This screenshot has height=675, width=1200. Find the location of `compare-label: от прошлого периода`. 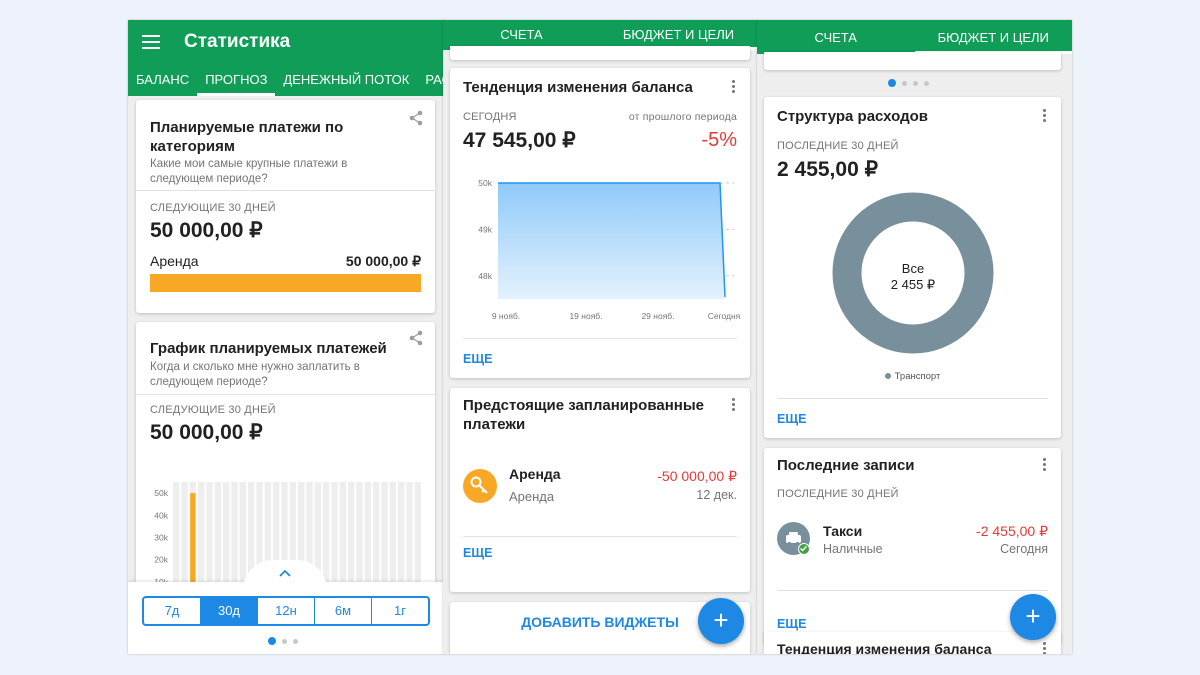

compare-label: от прошлого периода is located at coordinates (682, 117).